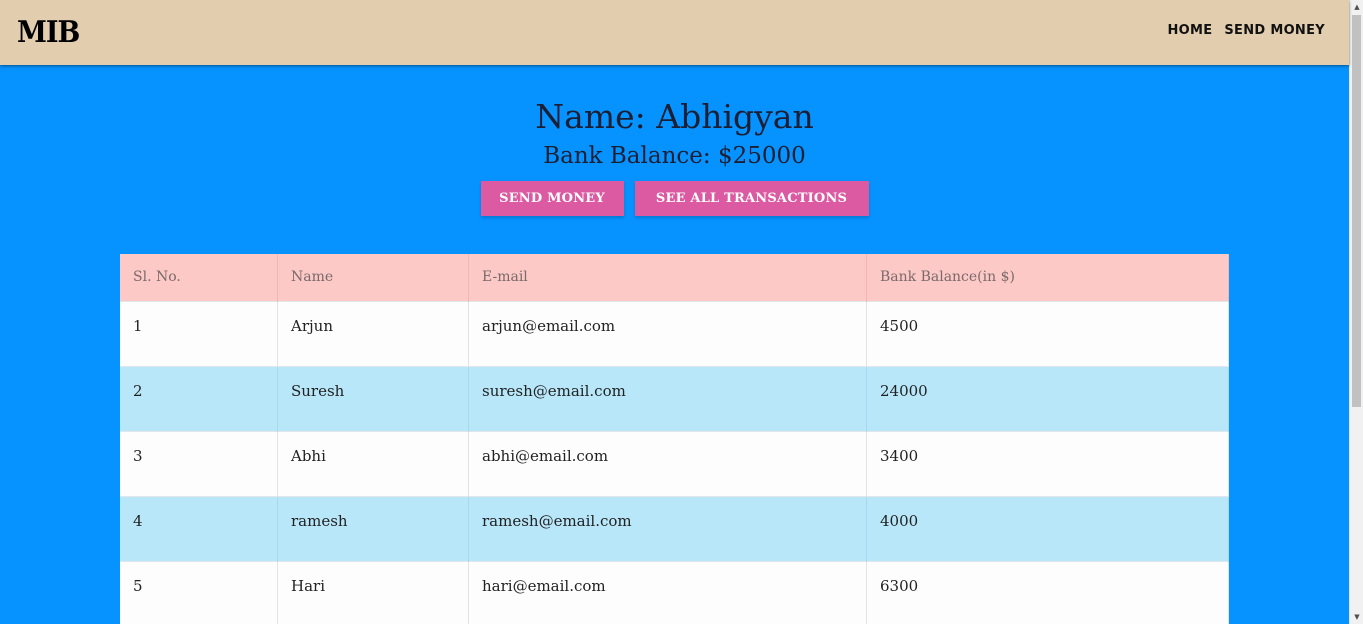 This screenshot has height=624, width=1363. I want to click on cell-name: ramesh, so click(373, 528).